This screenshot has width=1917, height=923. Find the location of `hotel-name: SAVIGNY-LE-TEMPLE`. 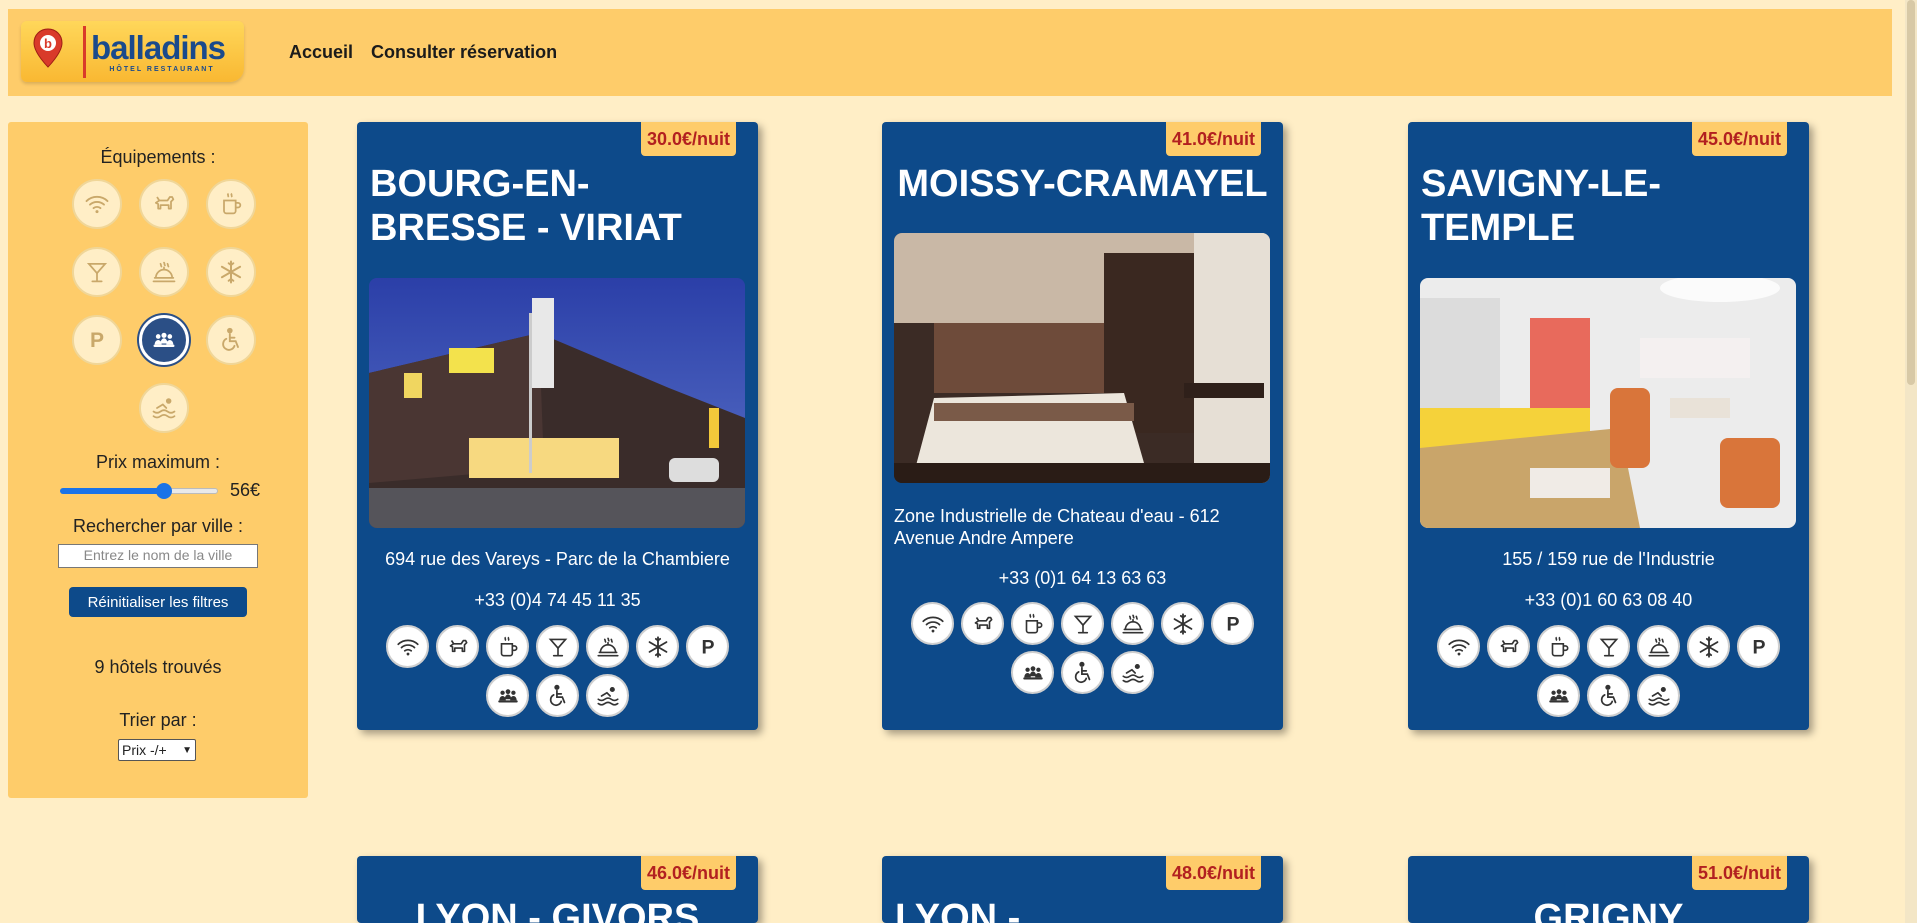

hotel-name: SAVIGNY-LE-TEMPLE is located at coordinates (1541, 206).